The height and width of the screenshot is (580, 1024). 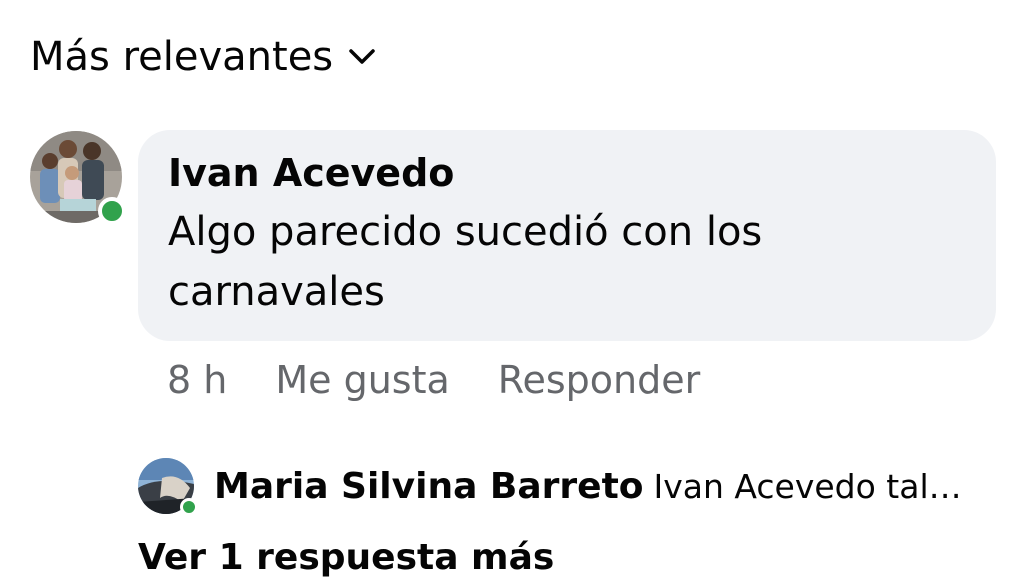 I want to click on comment-timestamp: 8 h, so click(x=197, y=380).